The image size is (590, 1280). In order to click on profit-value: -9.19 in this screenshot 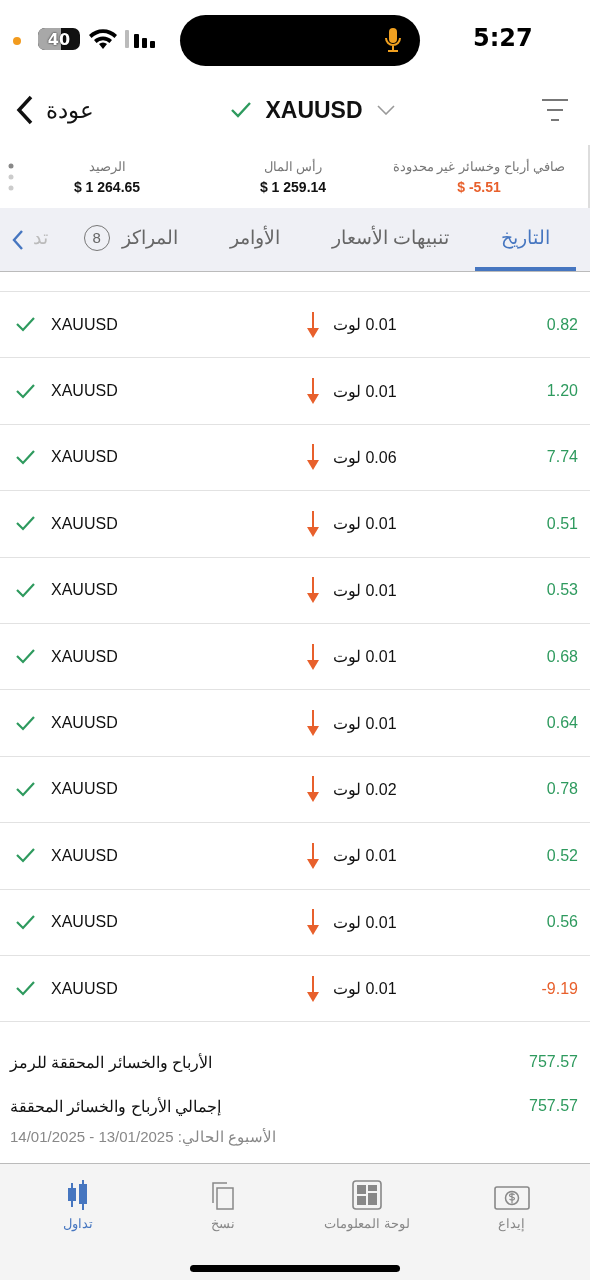, I will do `click(559, 988)`.